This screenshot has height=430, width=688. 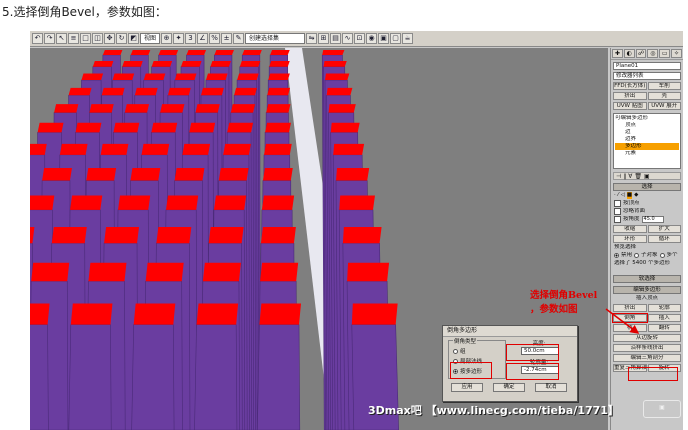 What do you see at coordinates (564, 295) in the screenshot?
I see `annotation-line1: 选择倒角Bevel` at bounding box center [564, 295].